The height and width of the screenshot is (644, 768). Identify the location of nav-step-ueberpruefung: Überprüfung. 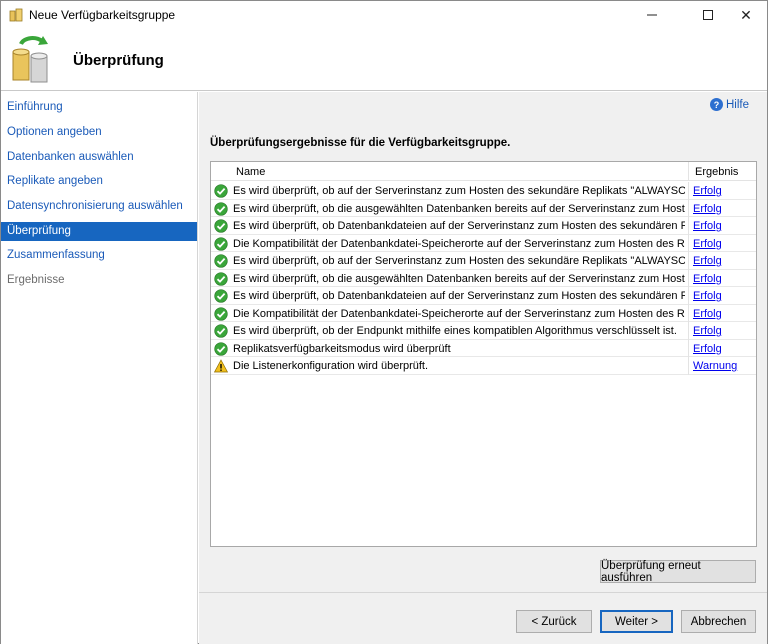
(99, 231).